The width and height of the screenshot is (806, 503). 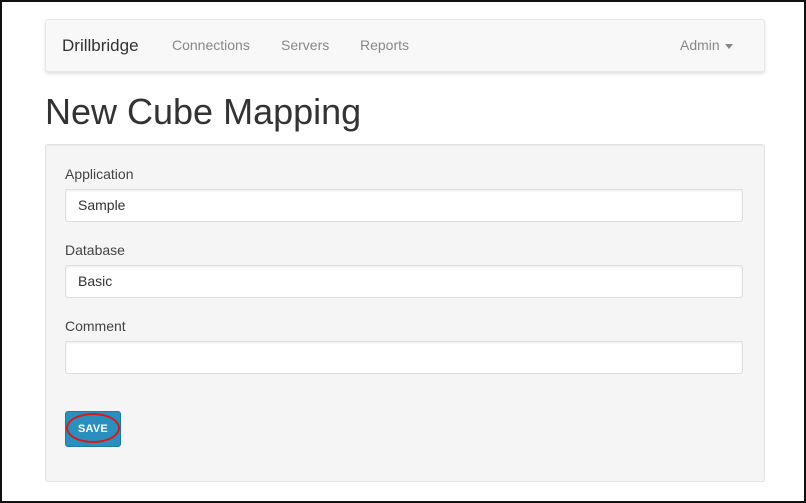 I want to click on application-input, so click(x=404, y=205).